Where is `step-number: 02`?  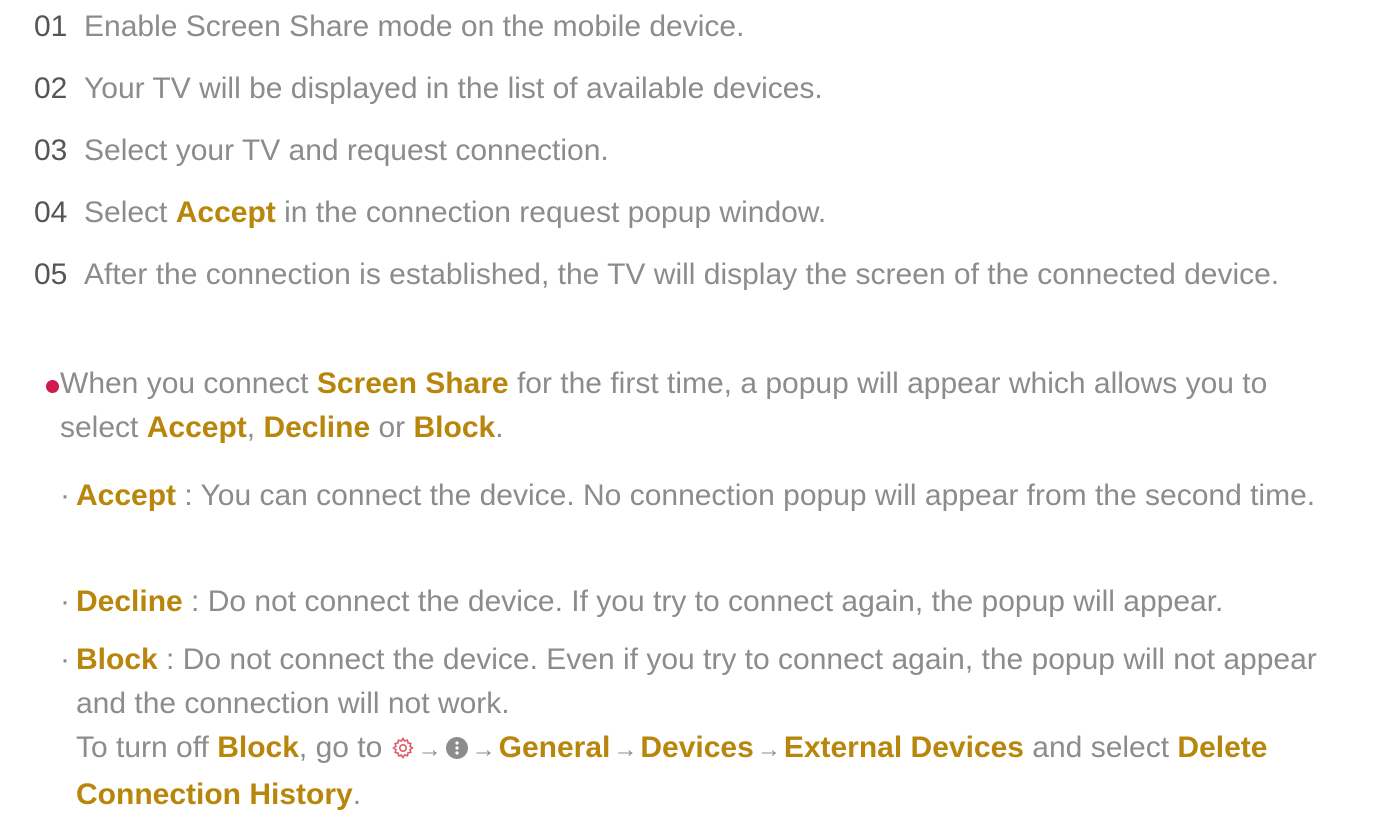 step-number: 02 is located at coordinates (51, 88).